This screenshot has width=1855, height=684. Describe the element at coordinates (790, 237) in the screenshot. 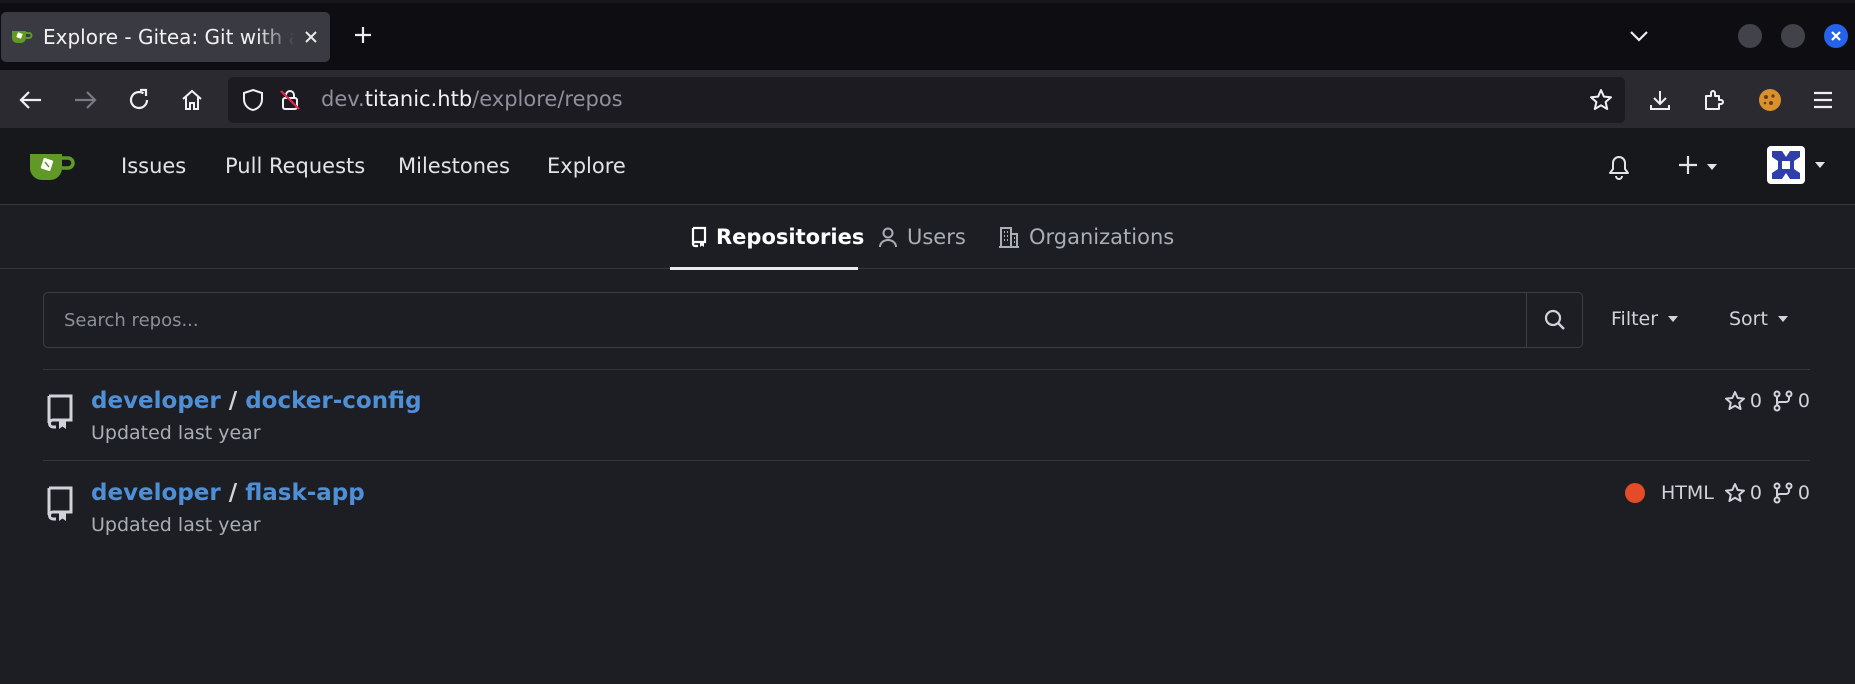

I see `tab-repositories-label: Repositories` at that location.